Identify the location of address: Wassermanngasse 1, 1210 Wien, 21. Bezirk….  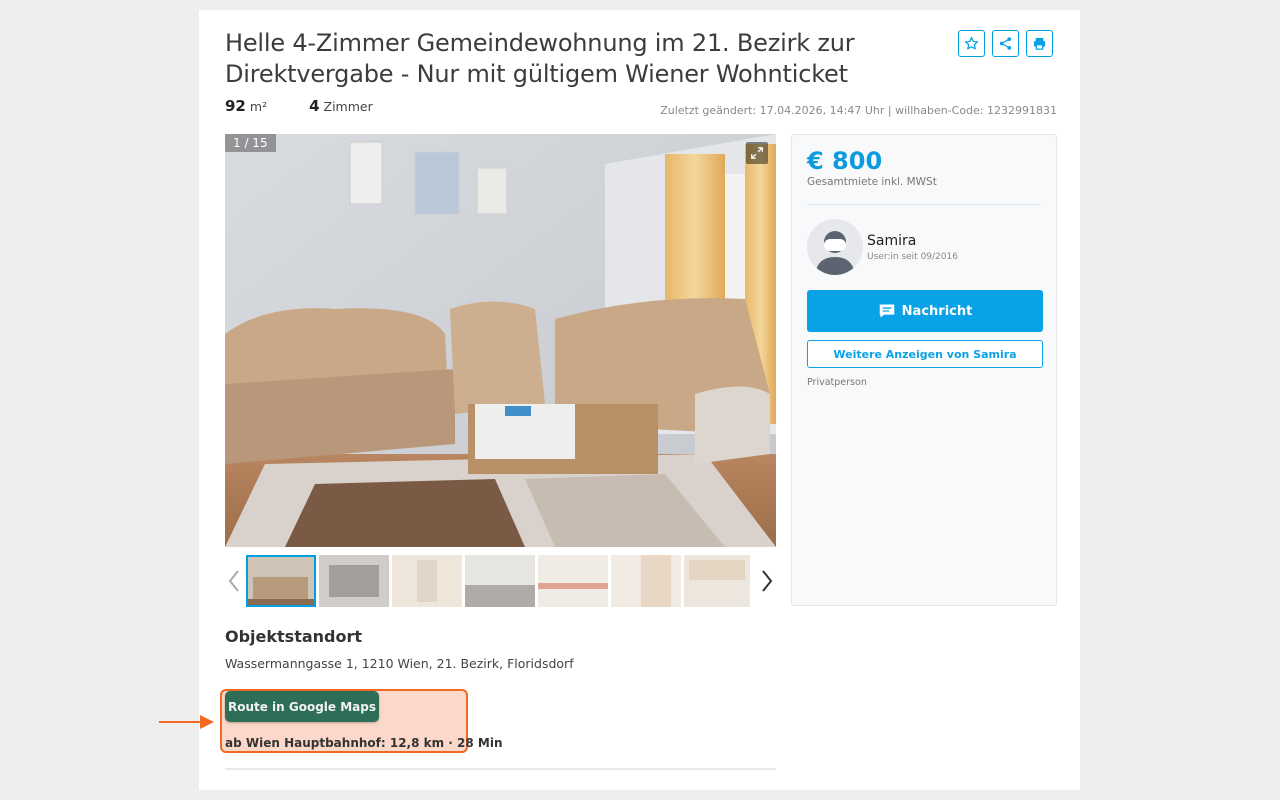
(399, 663).